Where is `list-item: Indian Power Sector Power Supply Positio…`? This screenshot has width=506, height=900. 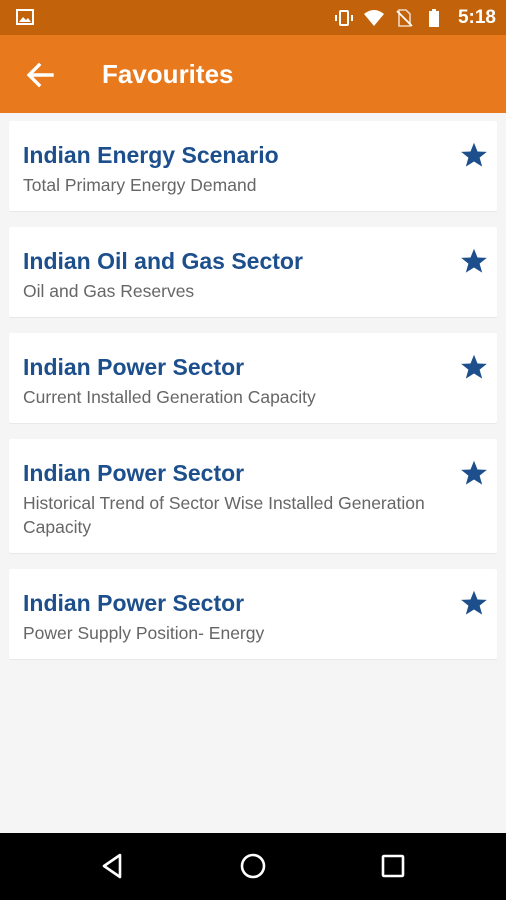 list-item: Indian Power Sector Power Supply Positio… is located at coordinates (253, 614).